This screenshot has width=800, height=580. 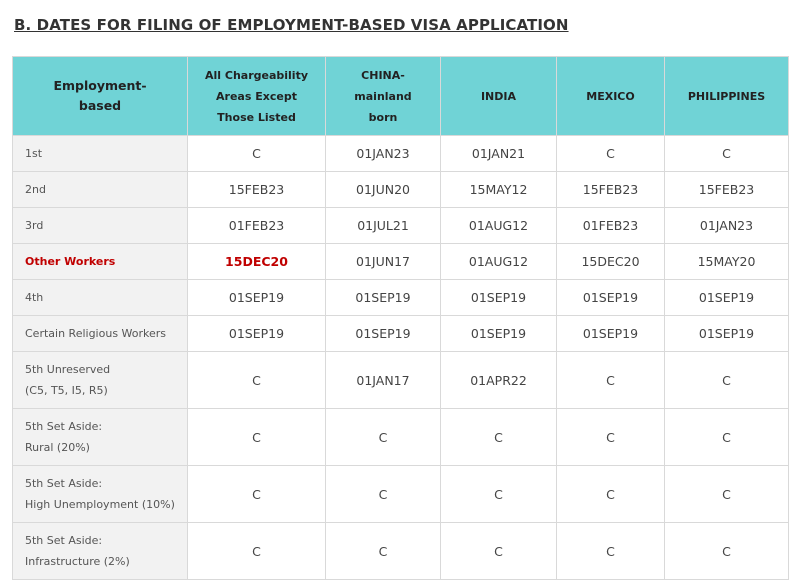 I want to click on row-label: 1st, so click(x=100, y=153).